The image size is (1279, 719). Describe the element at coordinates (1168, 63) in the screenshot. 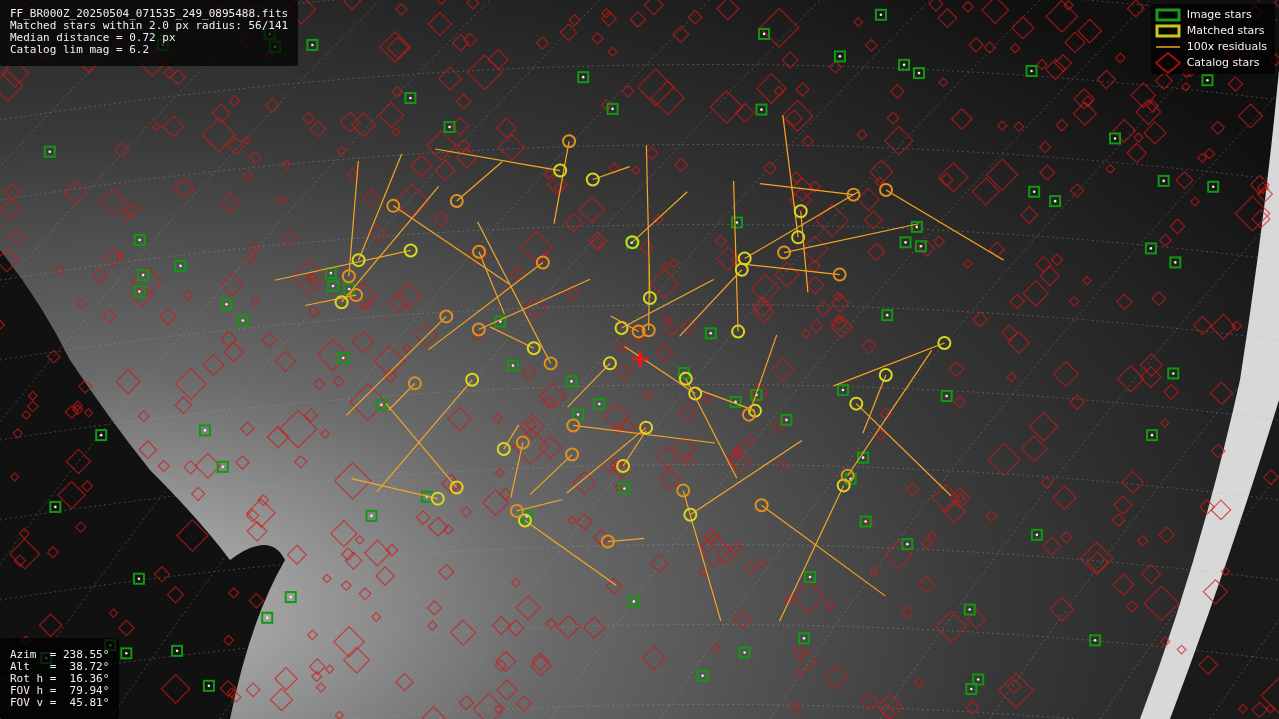

I see `diamond-icon` at that location.